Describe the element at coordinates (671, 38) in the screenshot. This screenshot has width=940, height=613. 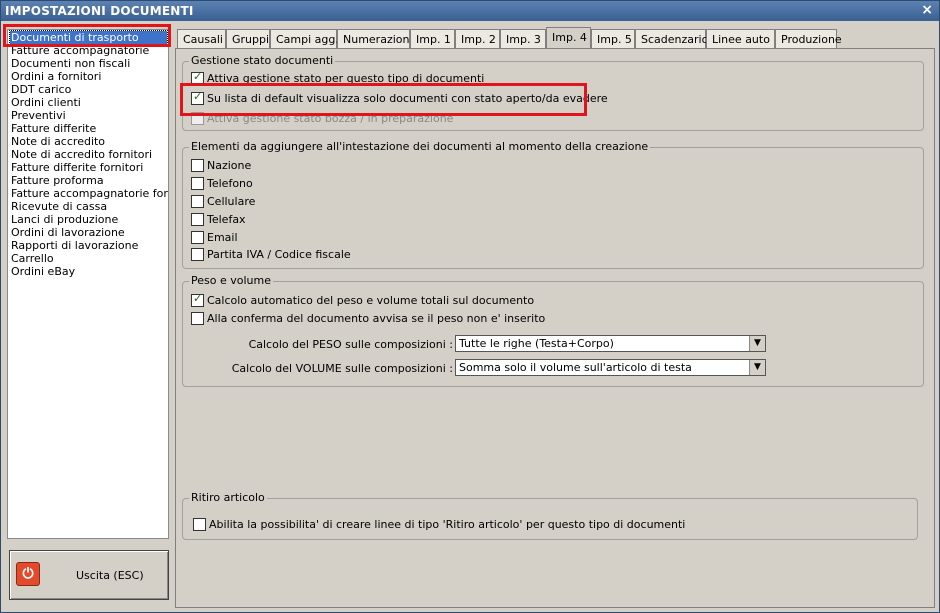
I see `tab-scadenzario: Scadenzario` at that location.